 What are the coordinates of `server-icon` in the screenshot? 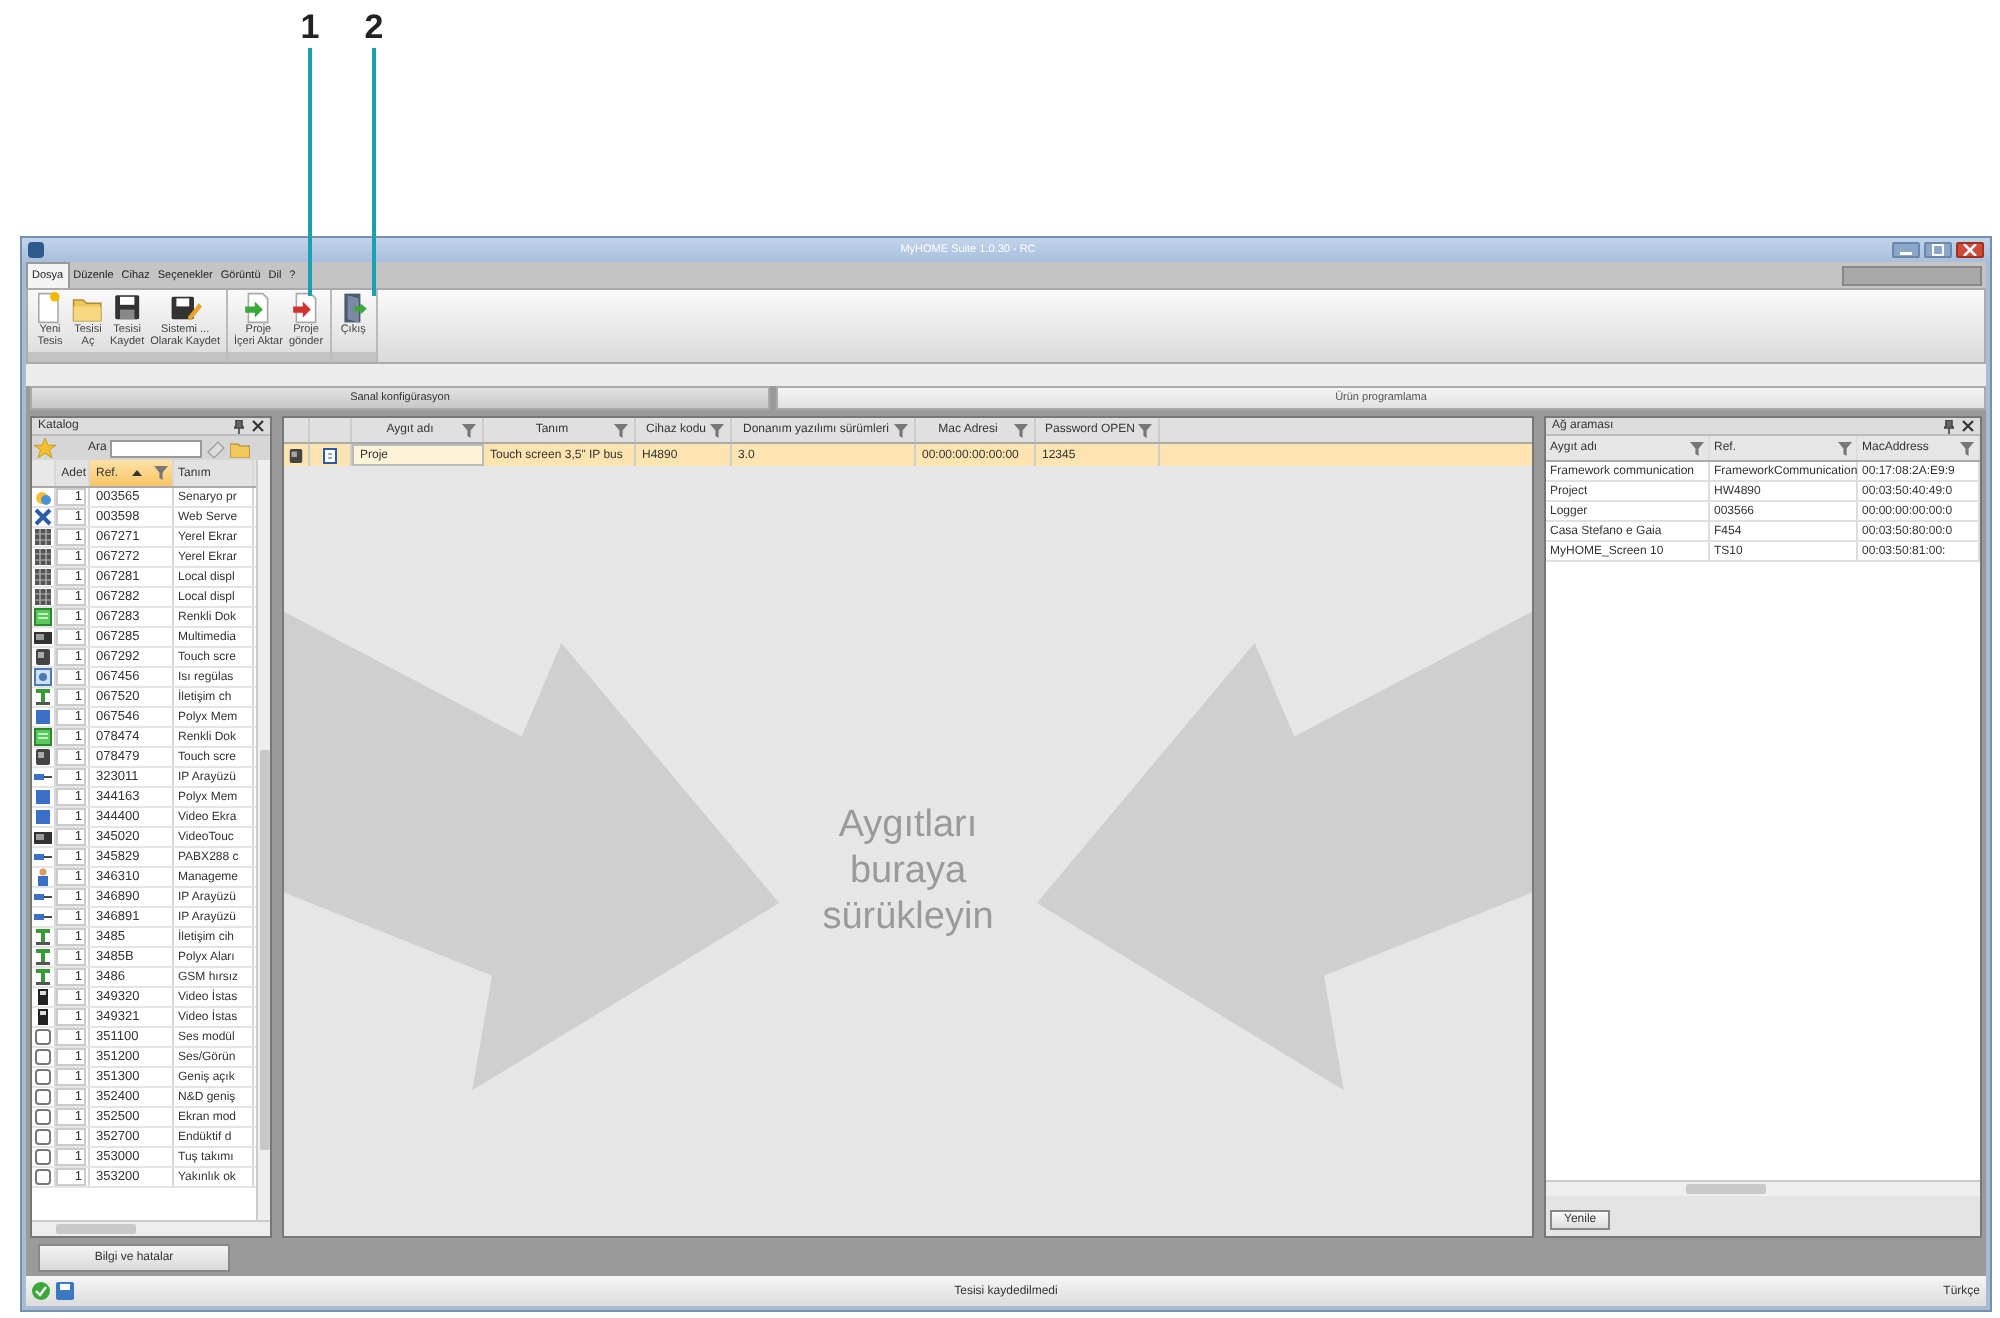 It's located at (43, 517).